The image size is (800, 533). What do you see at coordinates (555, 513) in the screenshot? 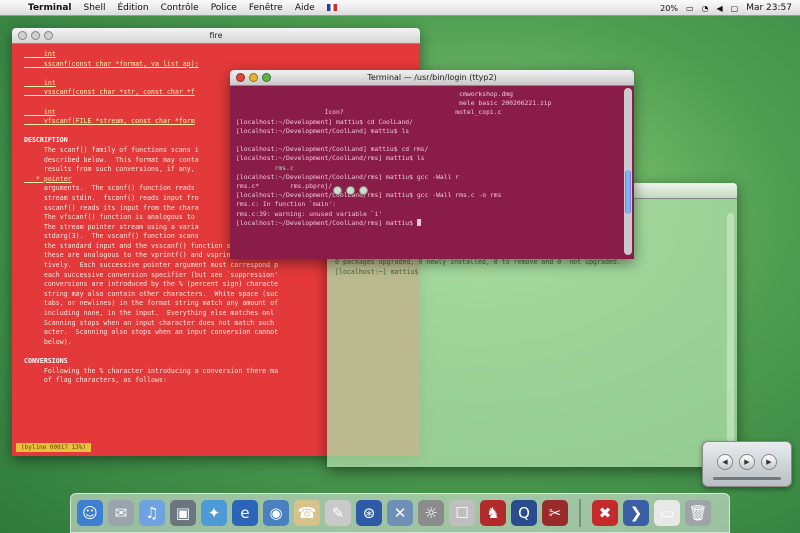
I see `stuffit-icon: ✂` at bounding box center [555, 513].